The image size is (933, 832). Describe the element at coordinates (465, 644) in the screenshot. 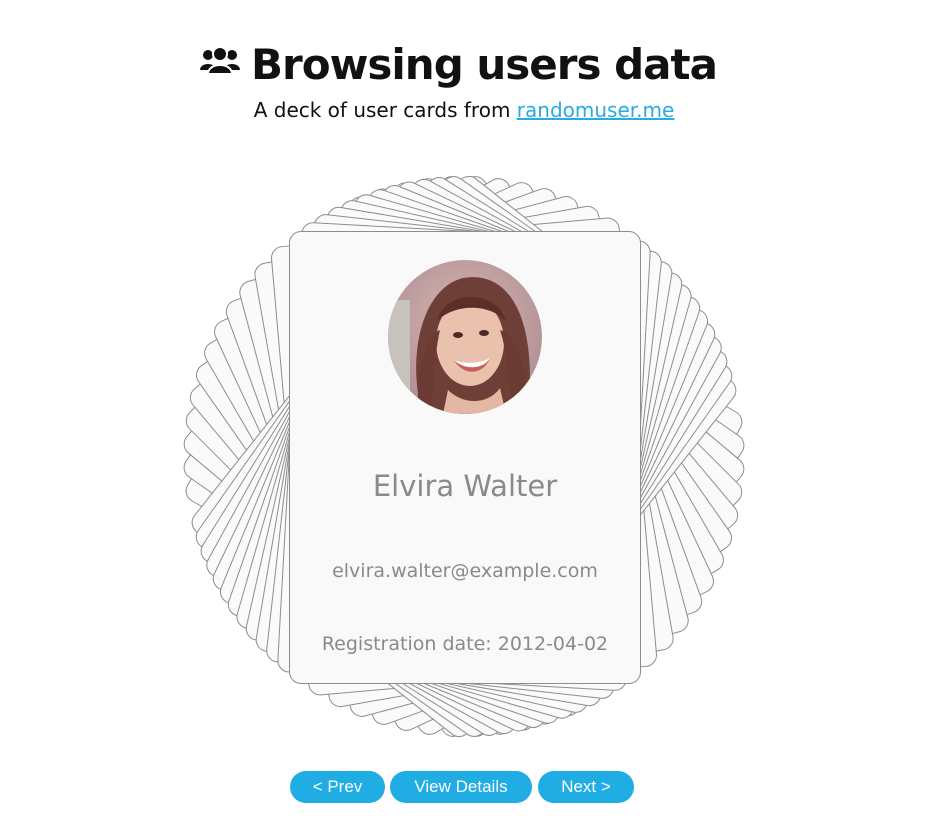

I see `registration-date: Registration date: 2012-04-02` at that location.